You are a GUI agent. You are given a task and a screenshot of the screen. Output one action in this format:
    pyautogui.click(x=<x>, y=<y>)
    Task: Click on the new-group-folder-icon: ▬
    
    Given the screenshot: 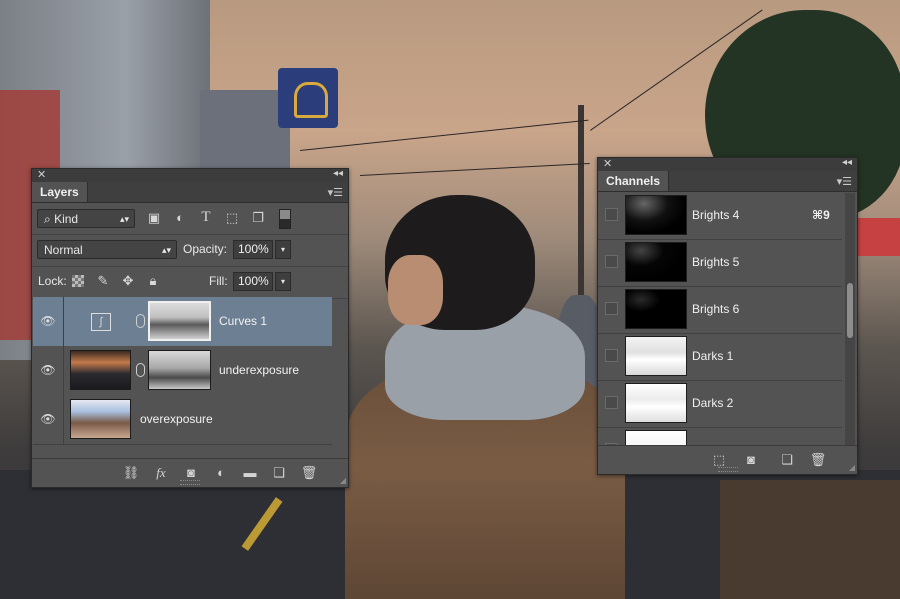 What is the action you would take?
    pyautogui.click(x=250, y=473)
    